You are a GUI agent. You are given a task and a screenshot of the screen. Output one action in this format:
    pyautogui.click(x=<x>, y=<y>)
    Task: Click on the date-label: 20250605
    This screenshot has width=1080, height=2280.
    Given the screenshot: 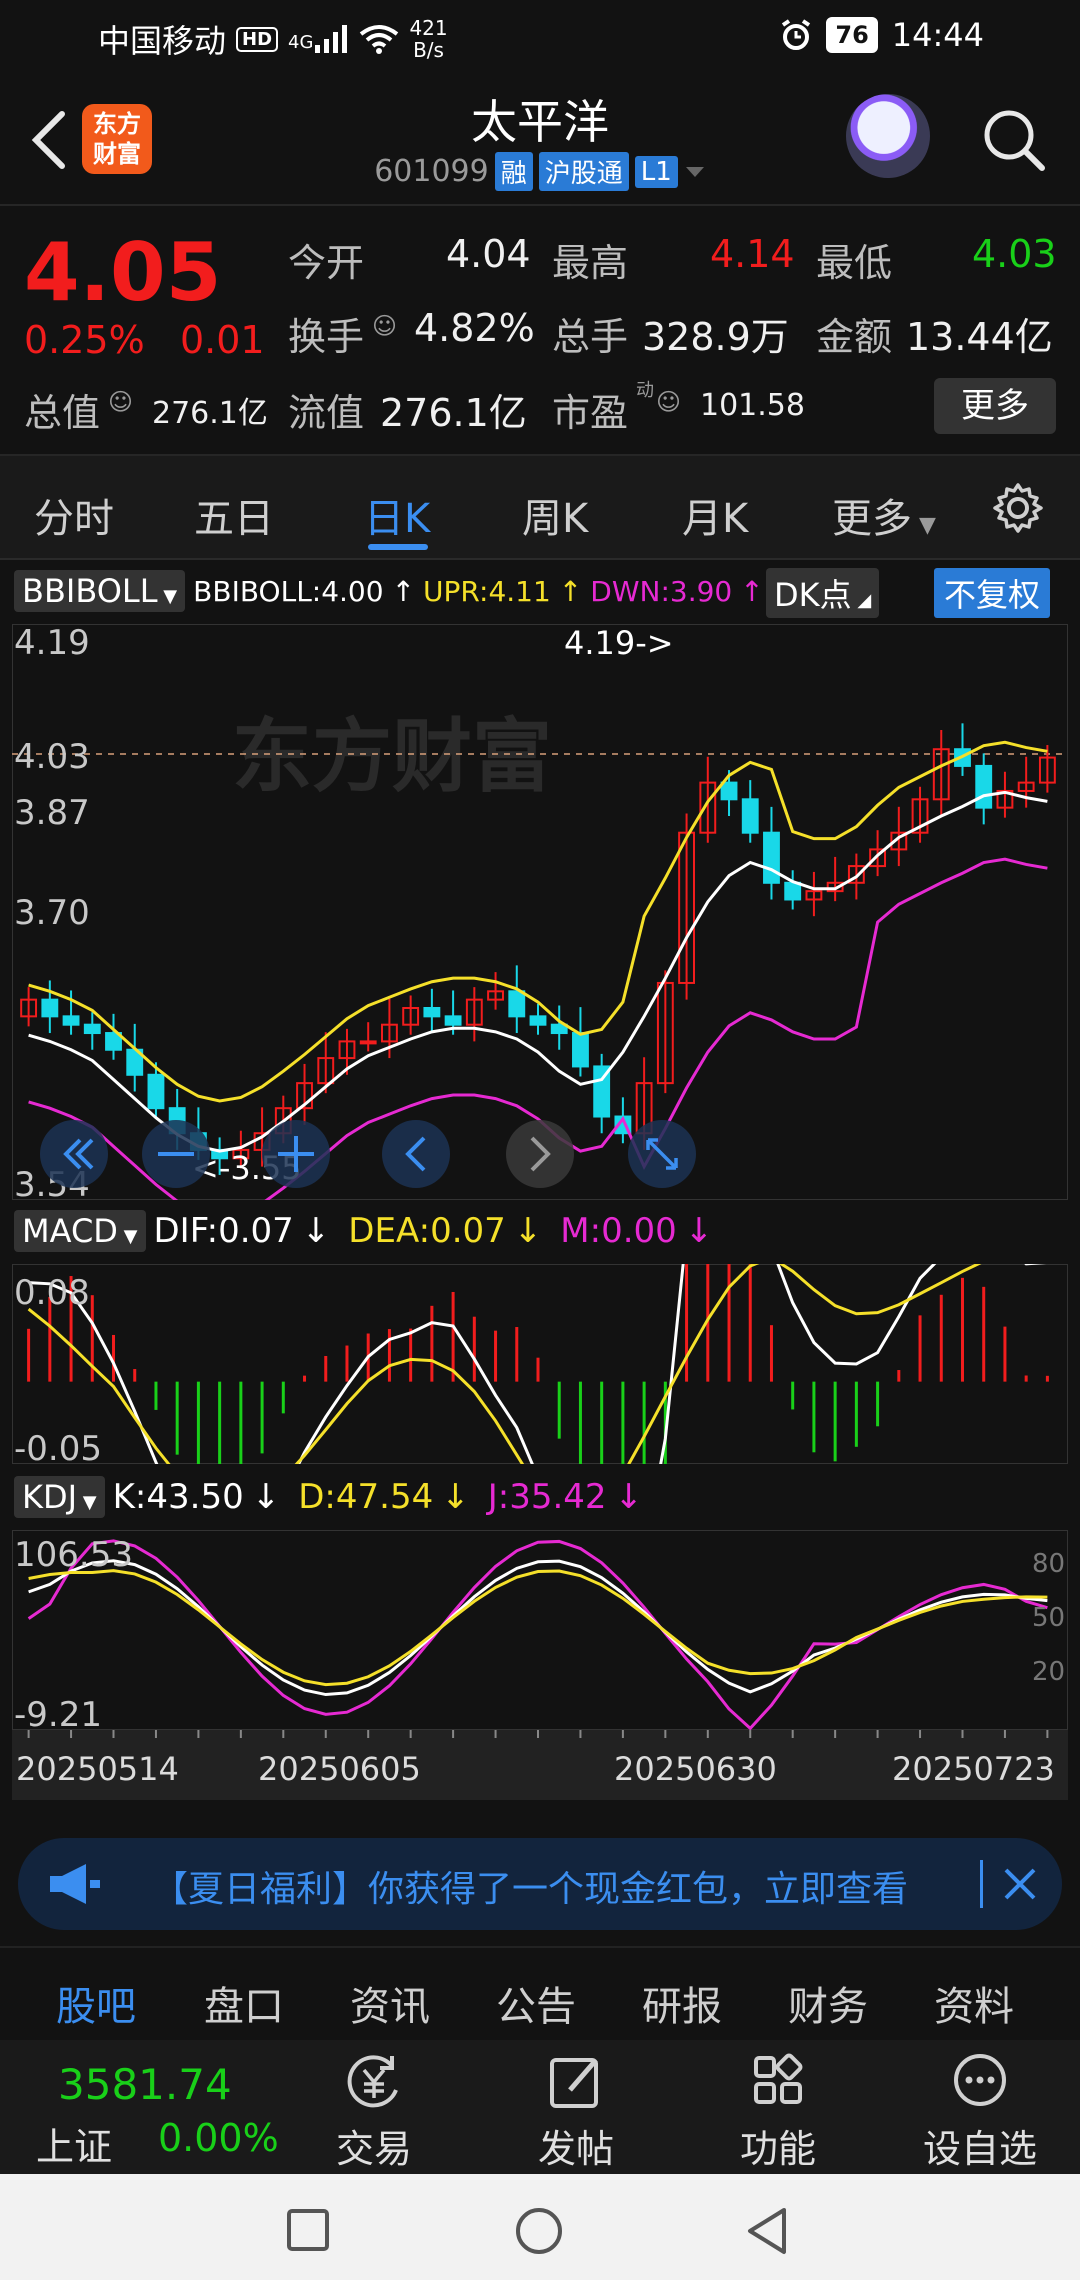 What is the action you would take?
    pyautogui.click(x=339, y=1769)
    